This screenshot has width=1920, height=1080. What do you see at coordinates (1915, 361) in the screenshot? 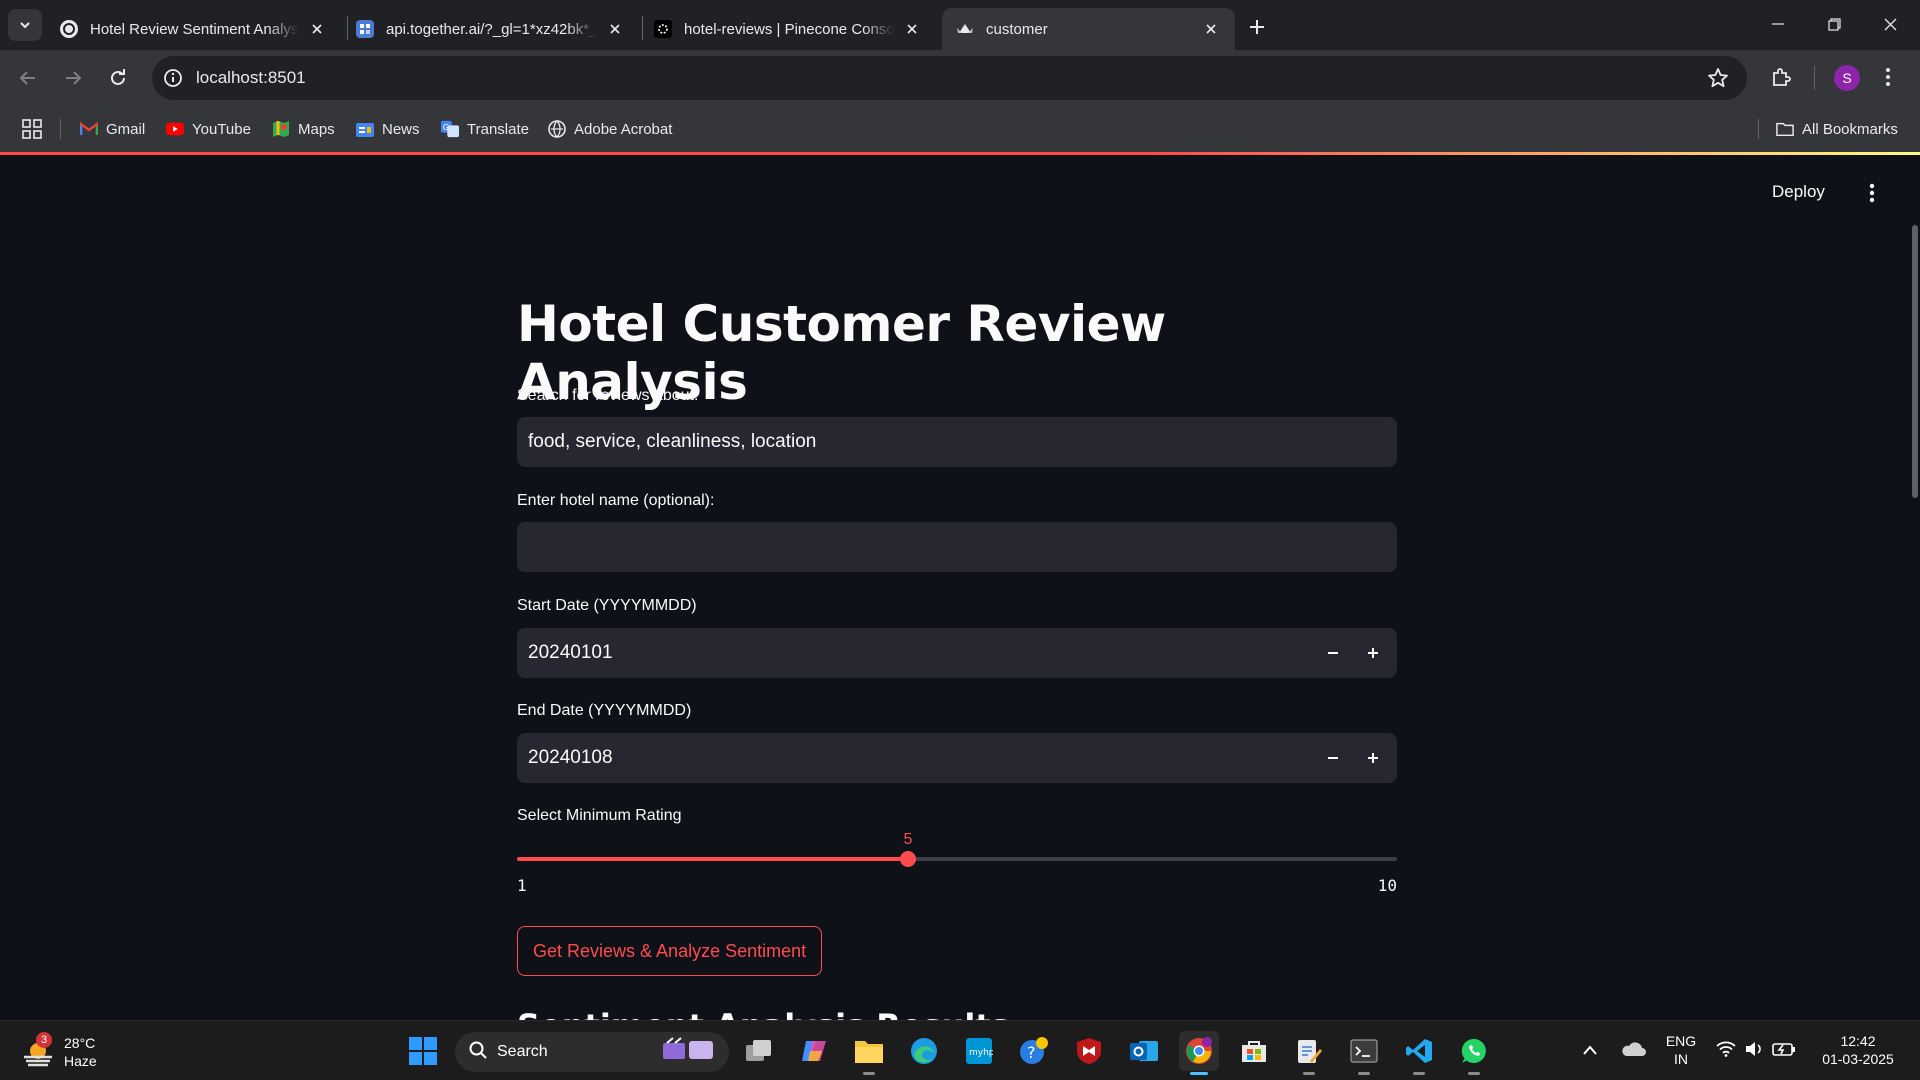
I see `page-scrollbar` at bounding box center [1915, 361].